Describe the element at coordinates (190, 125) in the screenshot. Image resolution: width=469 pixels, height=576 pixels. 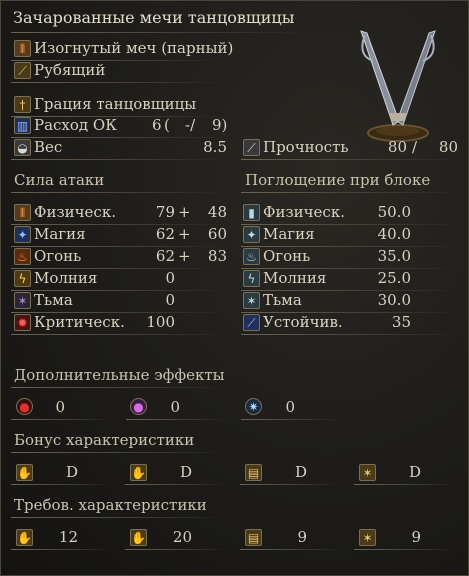
I see `fp-cost-min: -/` at that location.